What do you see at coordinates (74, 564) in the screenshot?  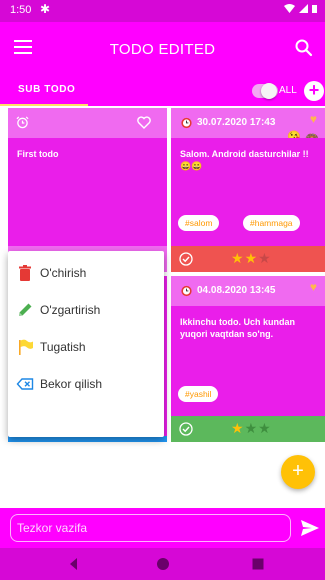 I see `back-icon` at bounding box center [74, 564].